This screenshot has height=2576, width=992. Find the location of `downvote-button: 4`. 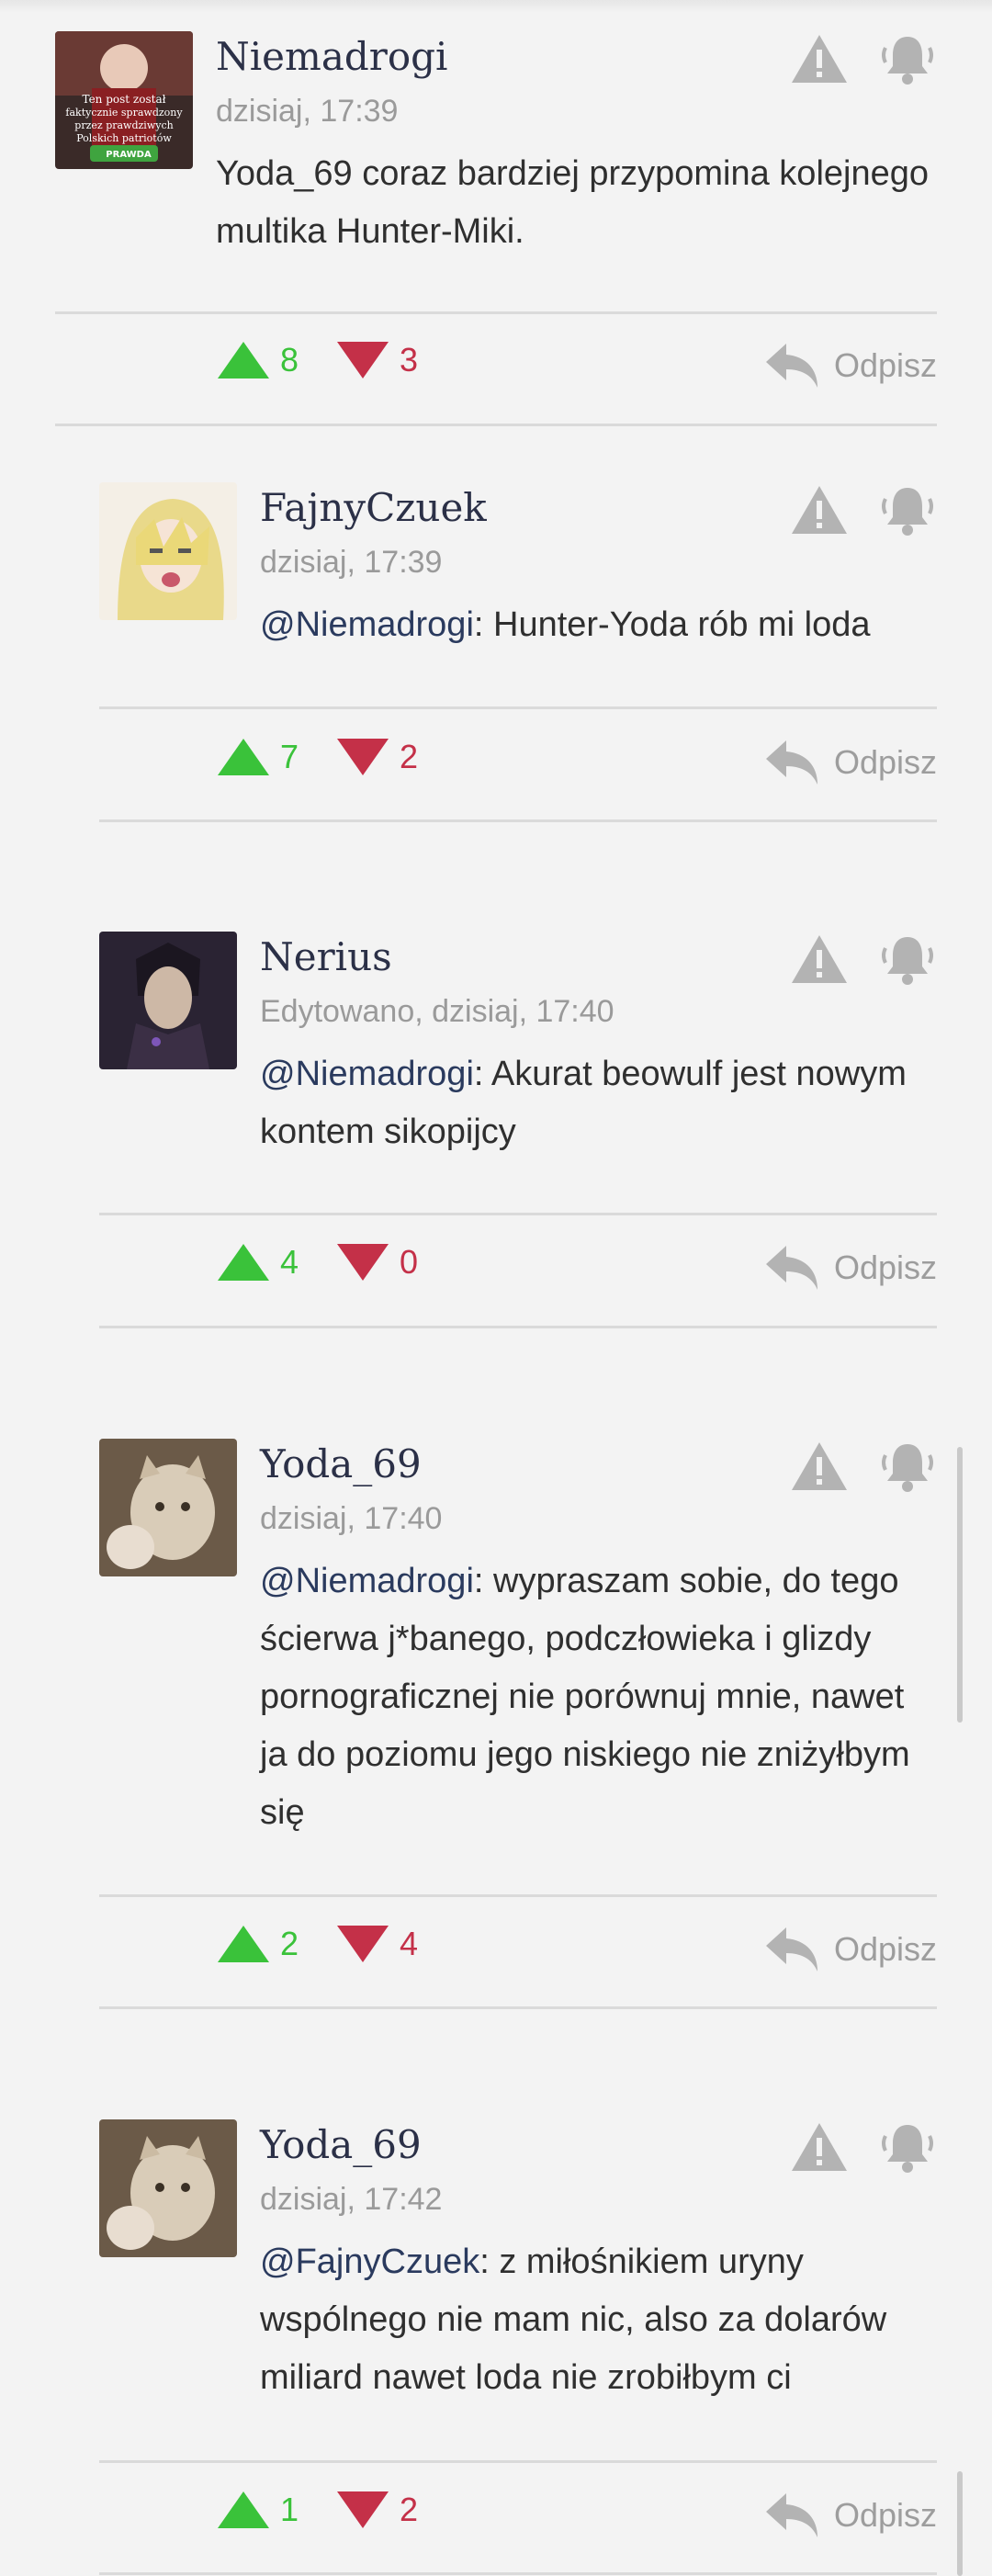

downvote-button: 4 is located at coordinates (376, 1944).